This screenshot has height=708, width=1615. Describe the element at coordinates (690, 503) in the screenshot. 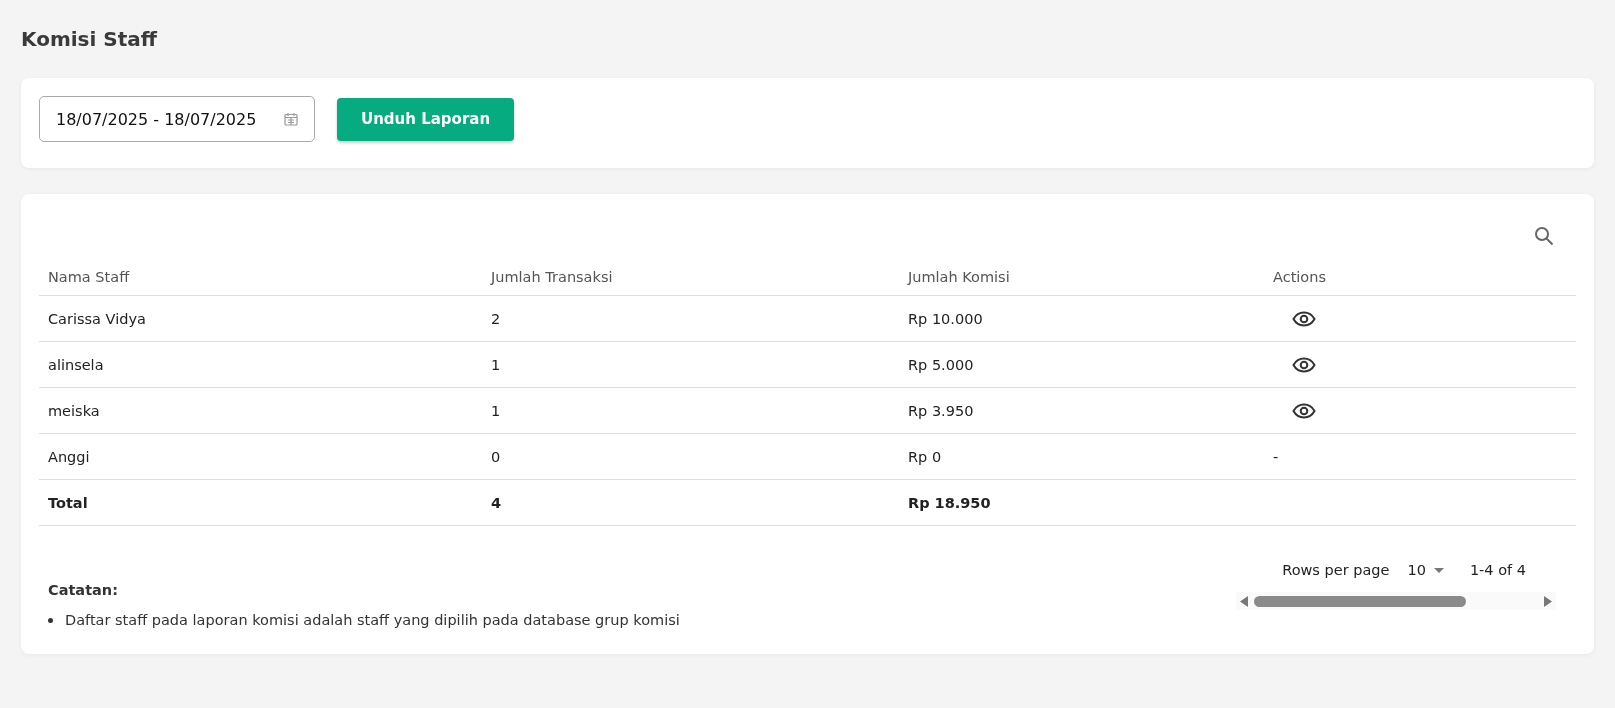

I see `total-transactions: 4` at that location.